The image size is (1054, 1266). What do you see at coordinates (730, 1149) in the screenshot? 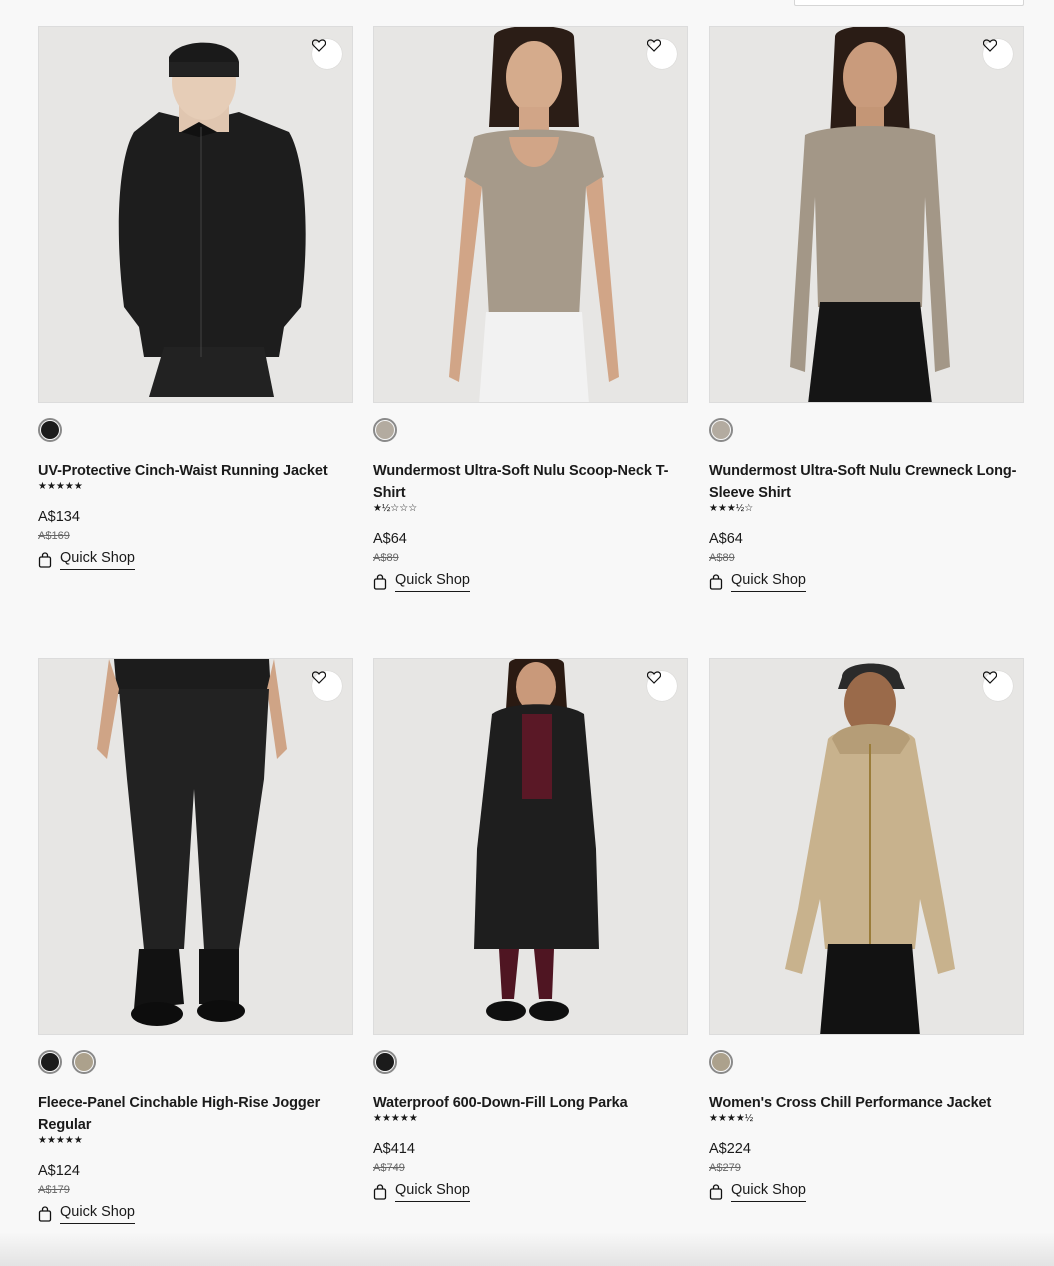
I see `product-price: A$224` at bounding box center [730, 1149].